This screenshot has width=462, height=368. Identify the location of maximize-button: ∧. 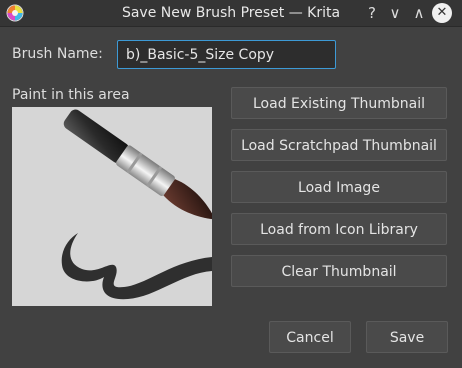
(419, 13).